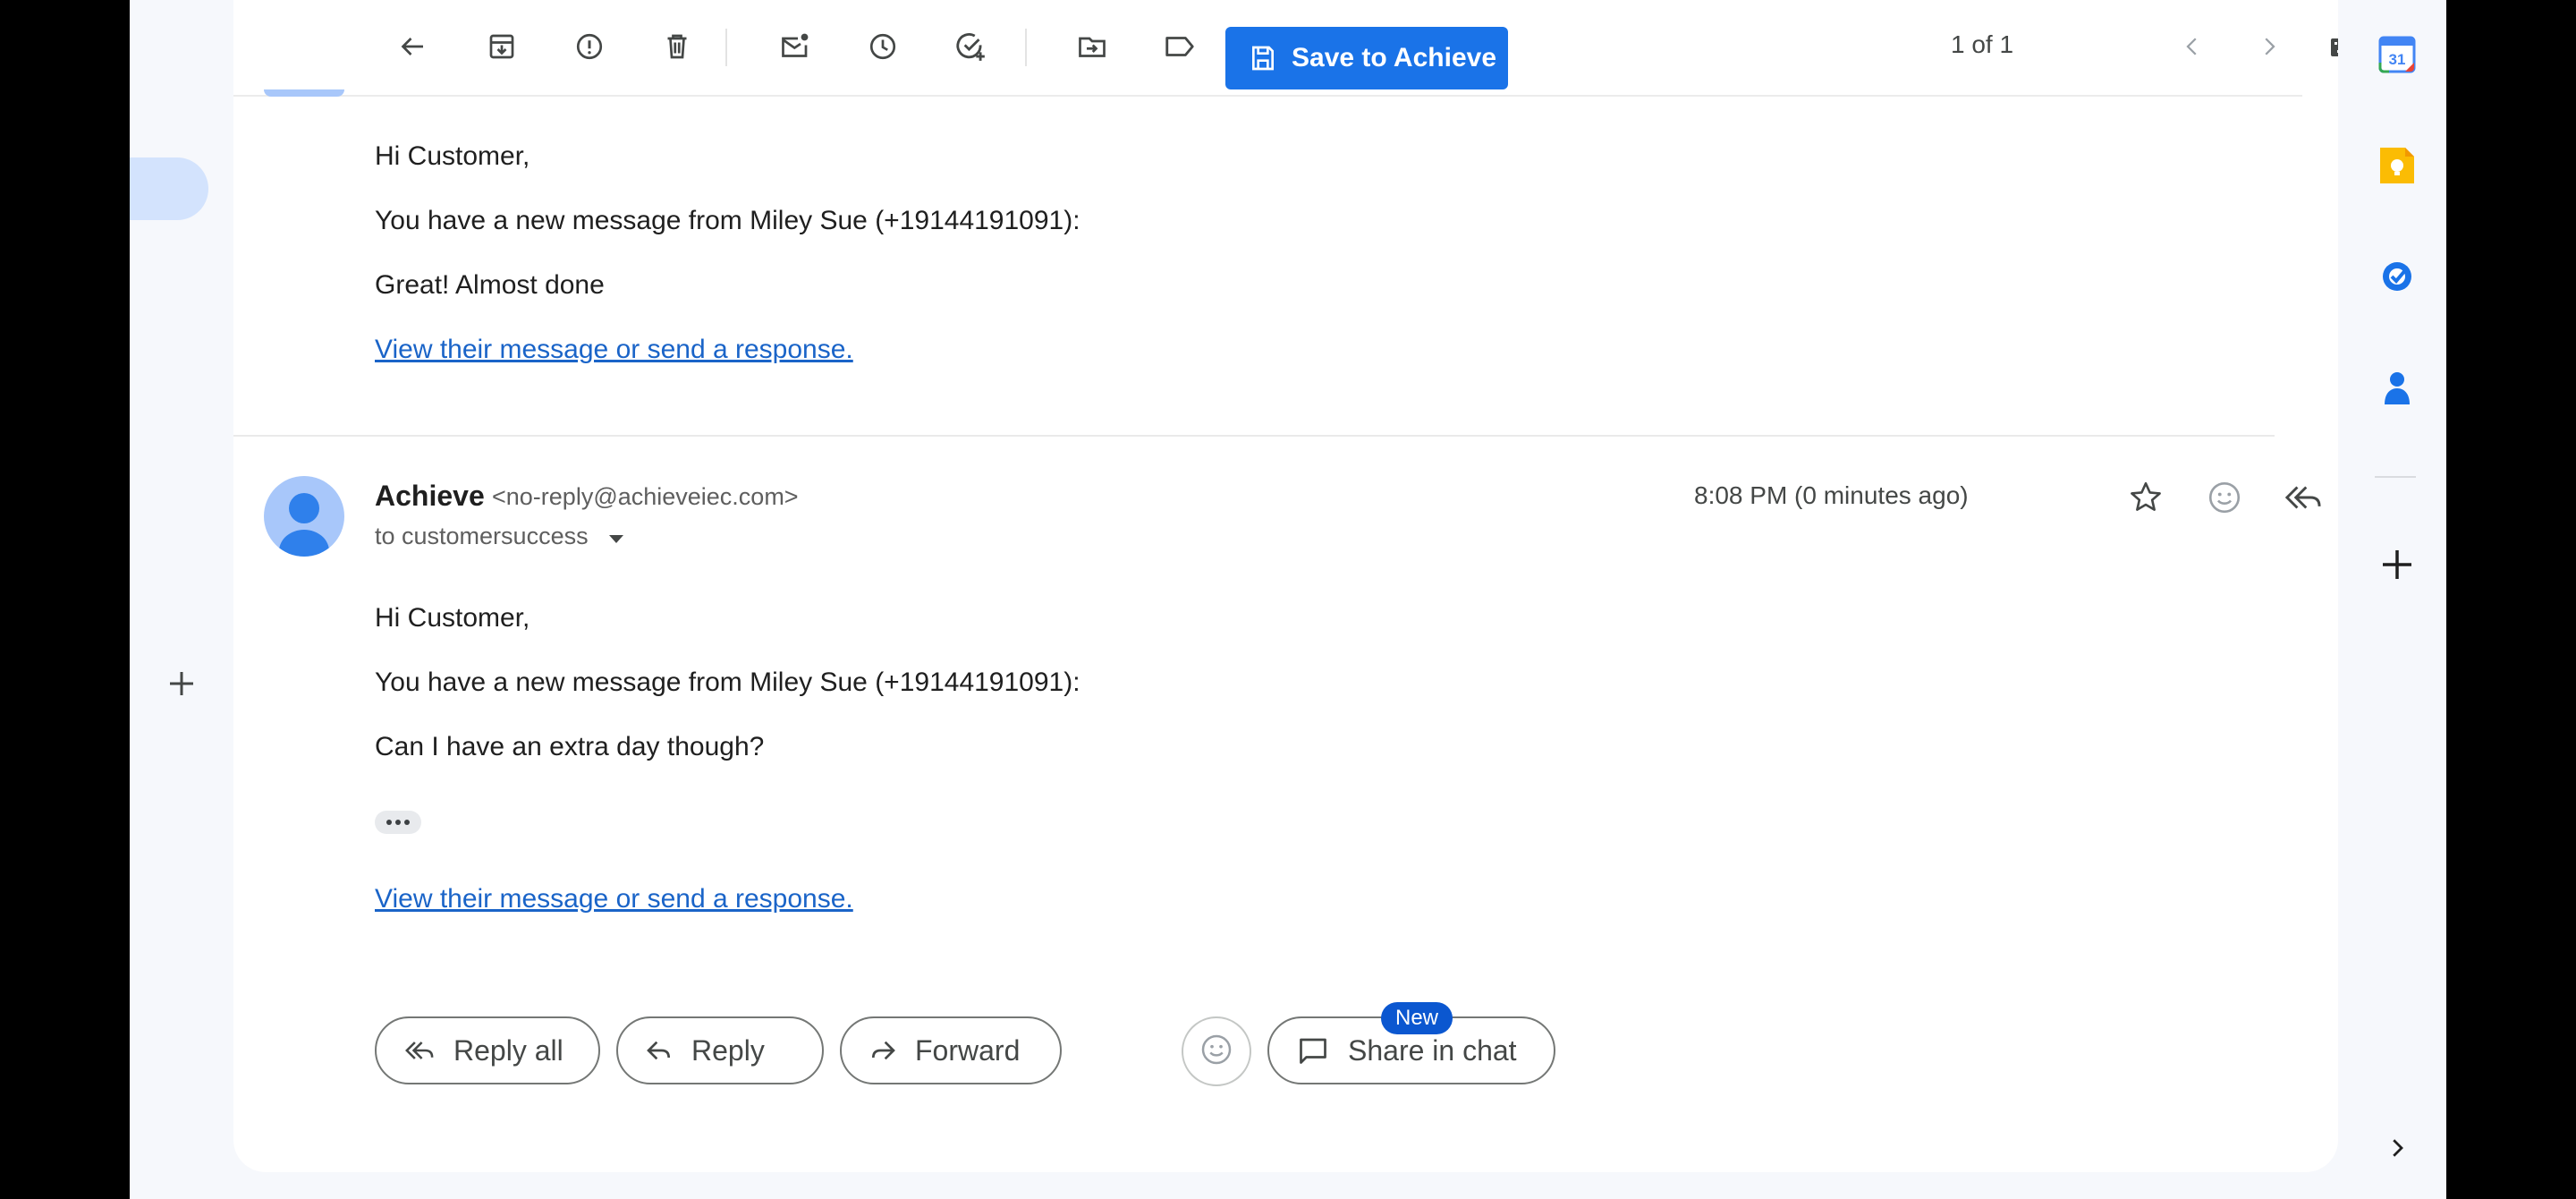 The width and height of the screenshot is (2576, 1199). Describe the element at coordinates (2397, 165) in the screenshot. I see `keep-icon` at that location.